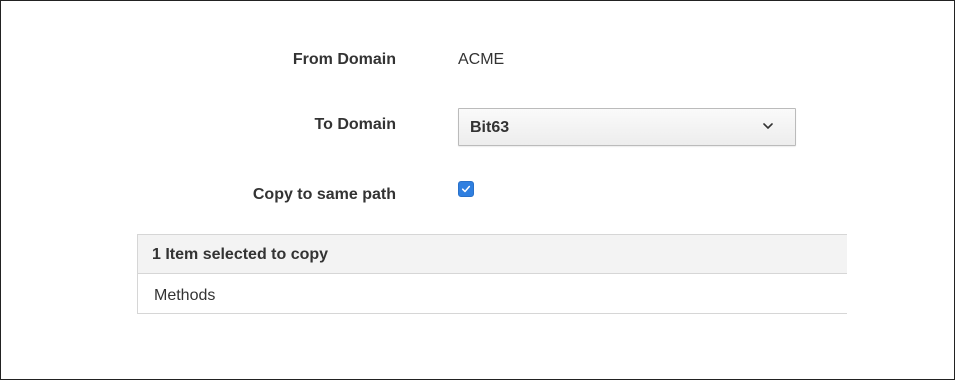 The height and width of the screenshot is (380, 957). What do you see at coordinates (479, 70) in the screenshot?
I see `from-domain-row: From Domain ACME` at bounding box center [479, 70].